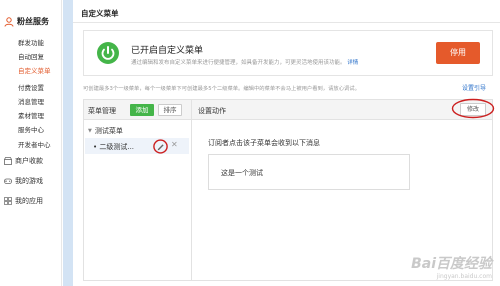  I want to click on sidebar-item-service-center: 服务中心, so click(31, 129).